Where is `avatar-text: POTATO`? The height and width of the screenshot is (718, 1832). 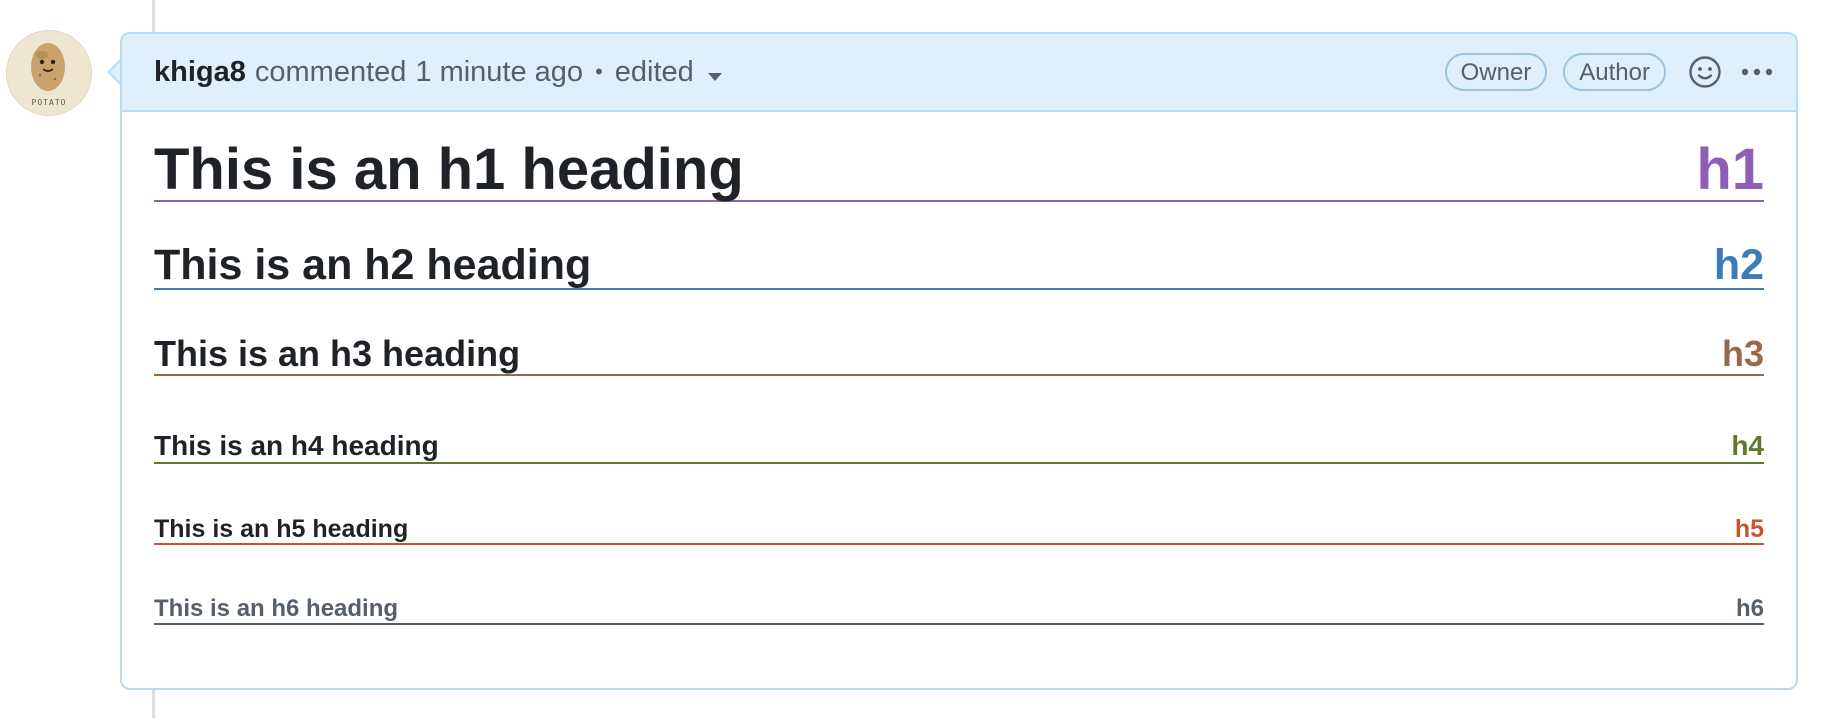 avatar-text: POTATO is located at coordinates (49, 102).